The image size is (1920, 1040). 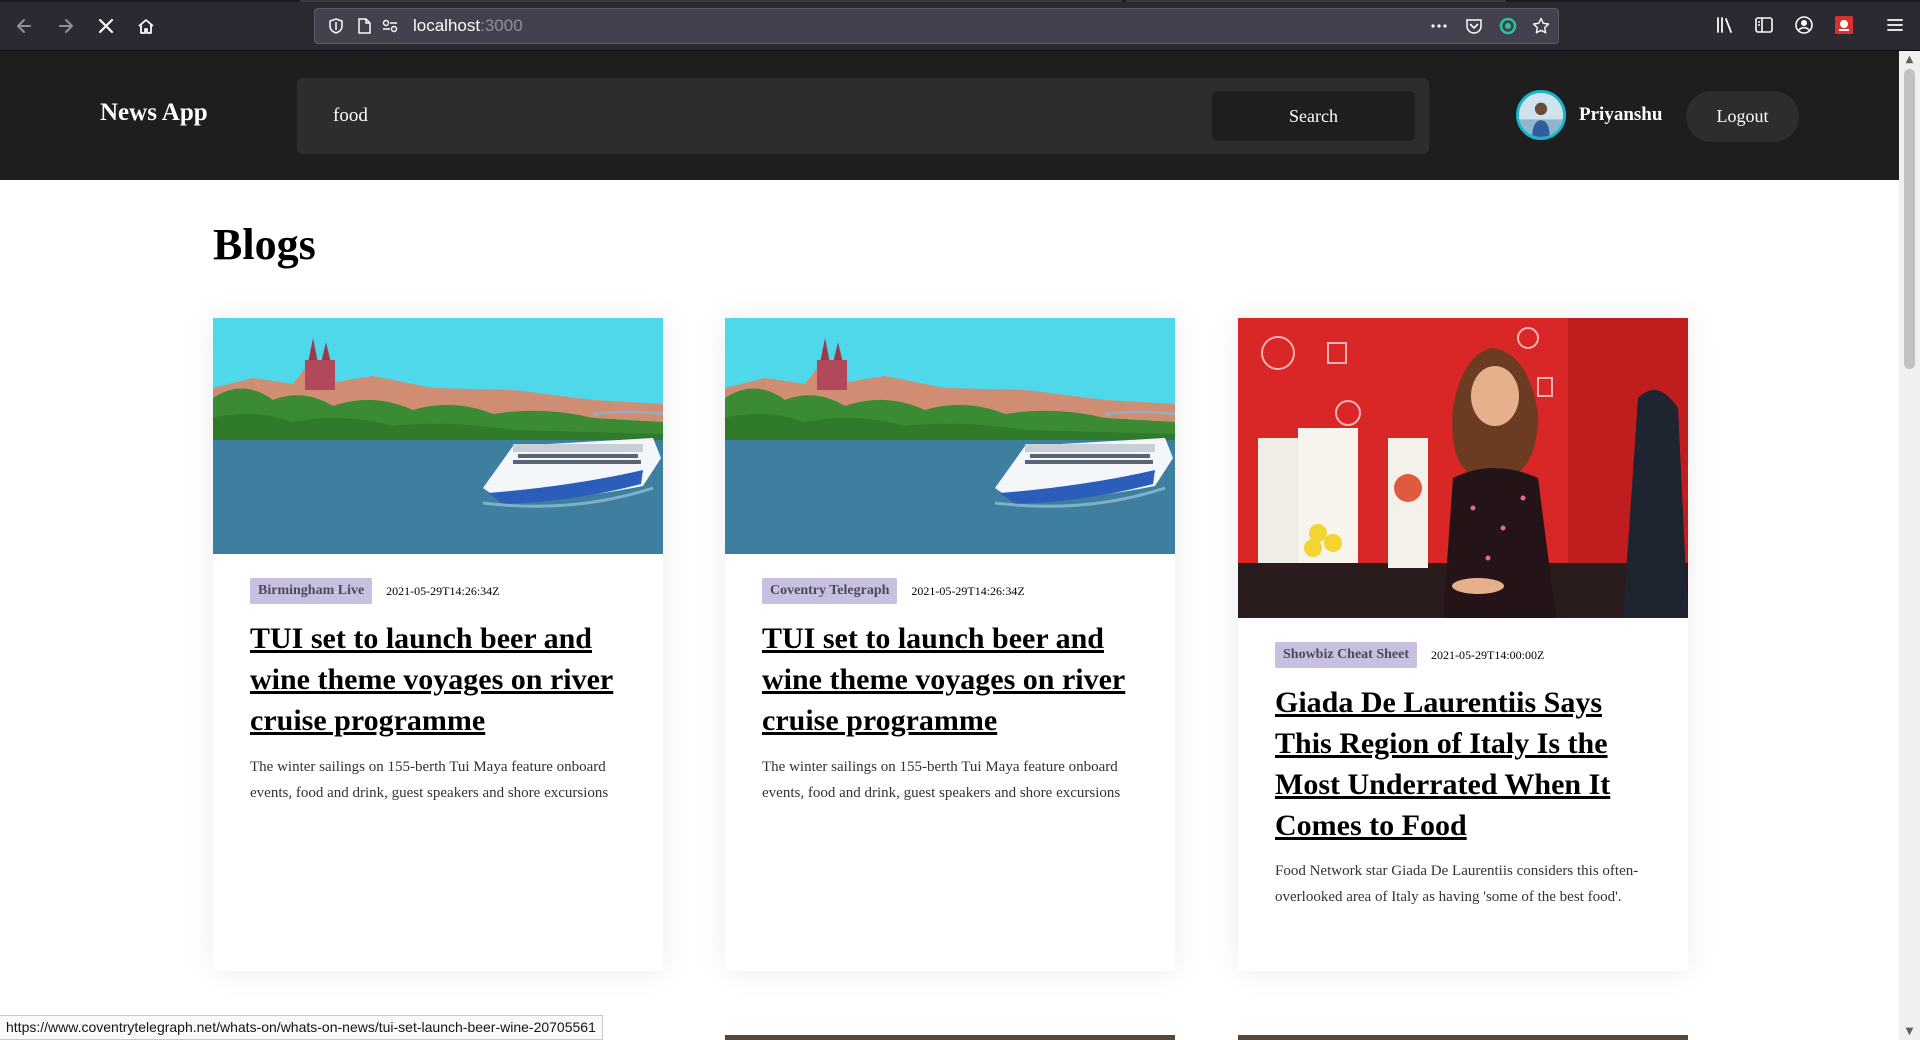 What do you see at coordinates (447, 25) in the screenshot?
I see `url-host: localhost` at bounding box center [447, 25].